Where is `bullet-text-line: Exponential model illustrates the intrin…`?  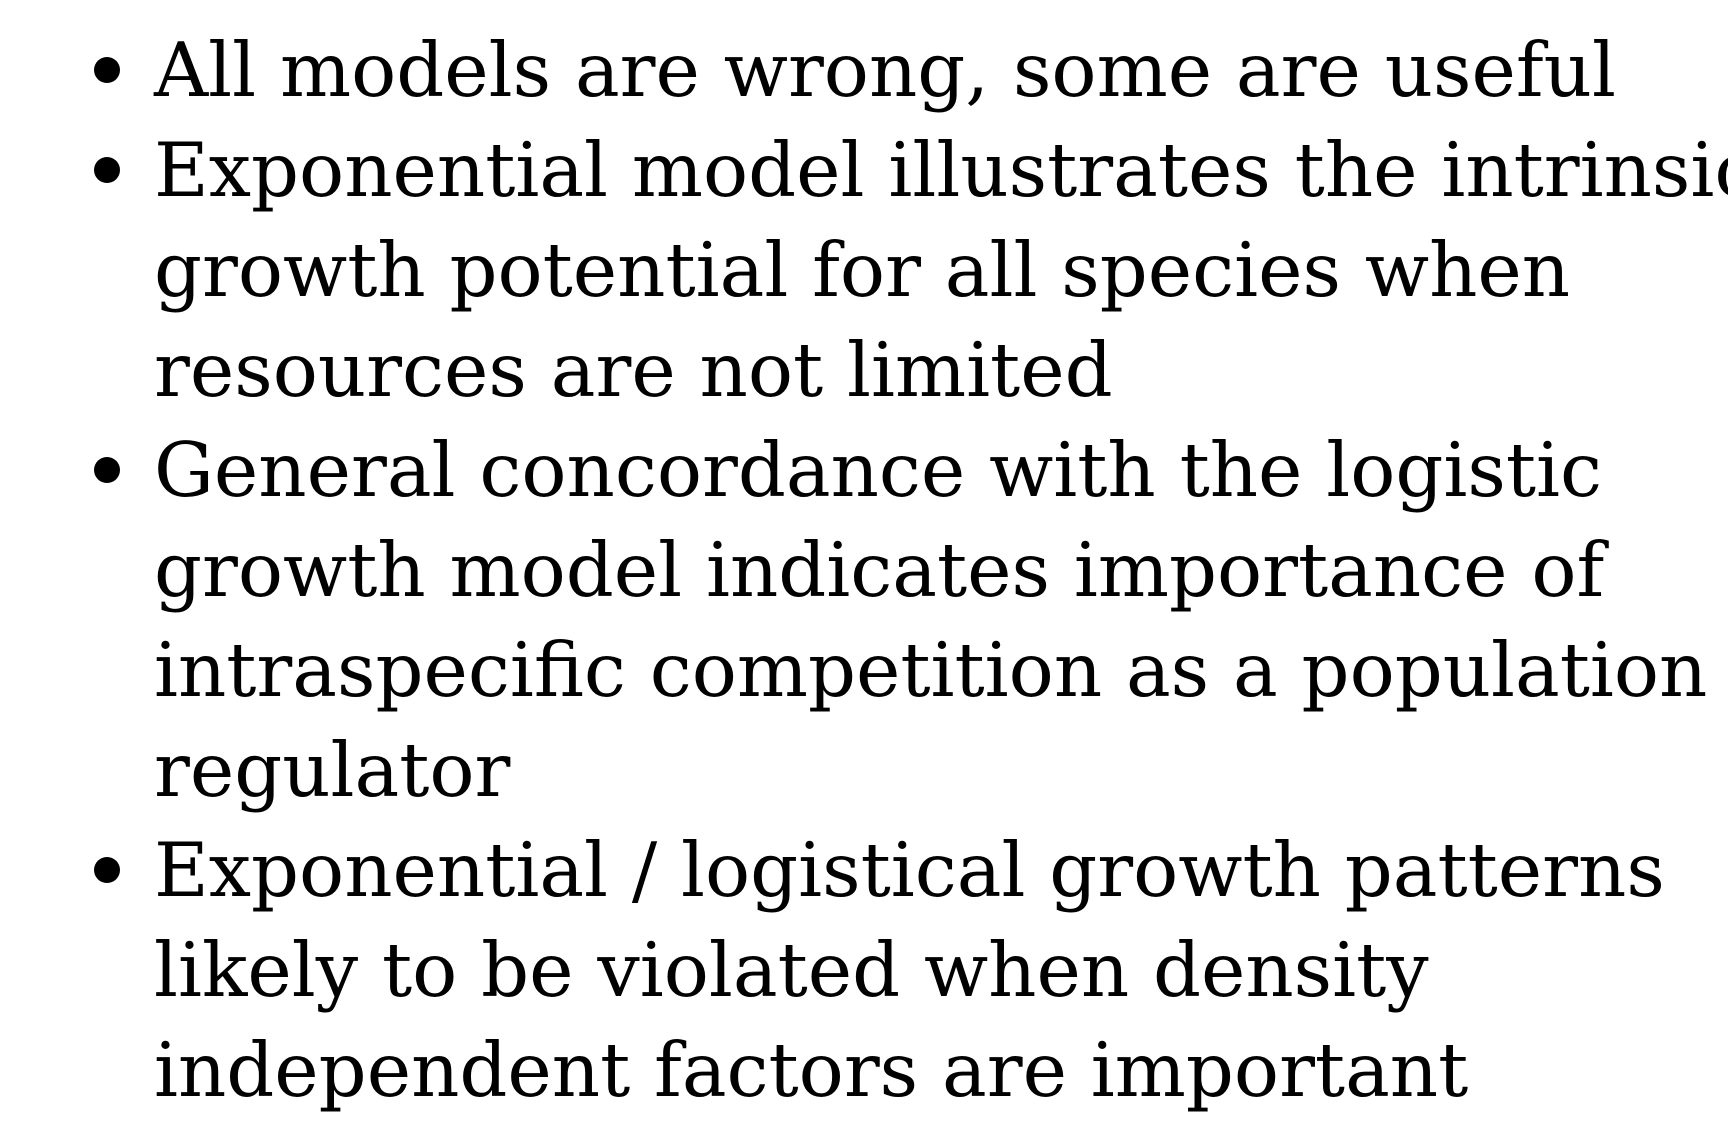
bullet-text-line: Exponential model illustrates the intrin… is located at coordinates (941, 170).